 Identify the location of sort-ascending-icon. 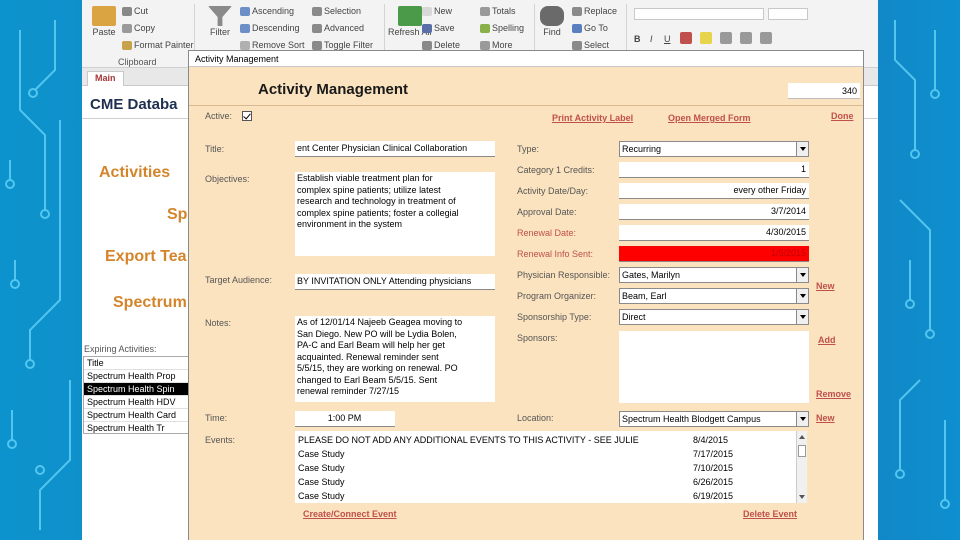
(245, 11).